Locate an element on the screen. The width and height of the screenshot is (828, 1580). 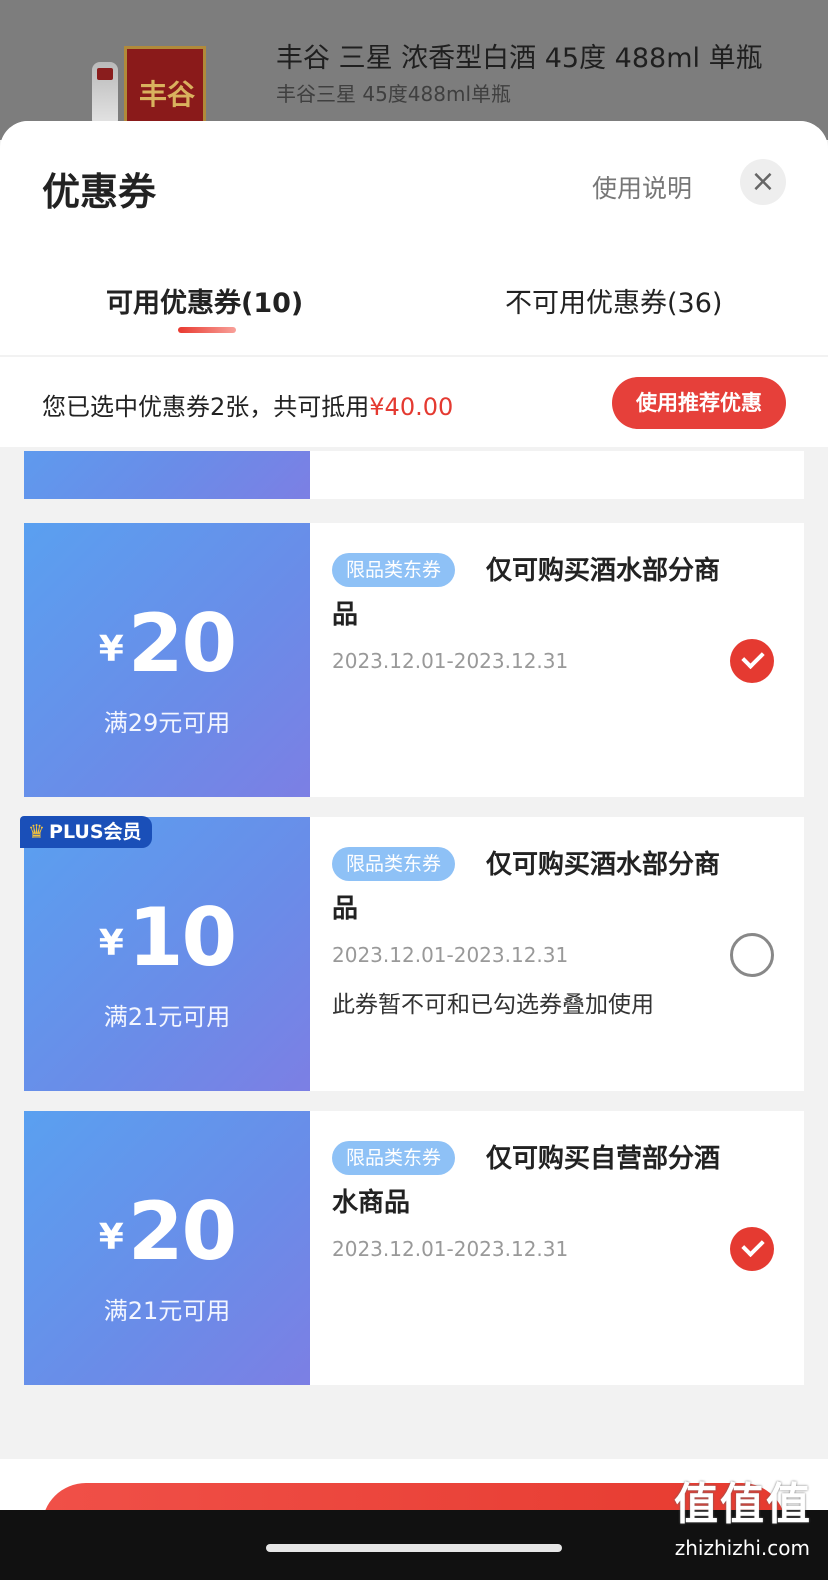
watermark-logo: 值值值 is located at coordinates (743, 1504).